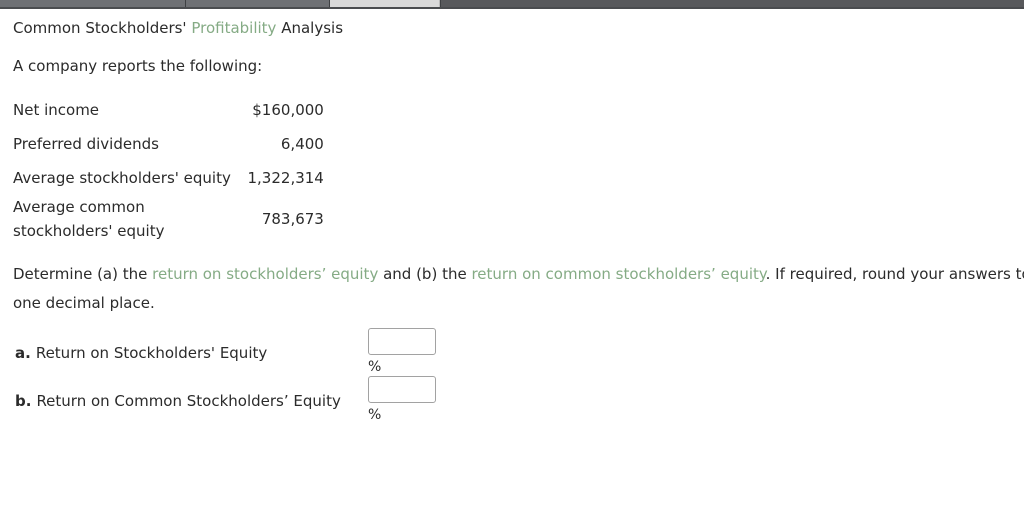  I want to click on instruction-part-2: and (b) the, so click(425, 274).